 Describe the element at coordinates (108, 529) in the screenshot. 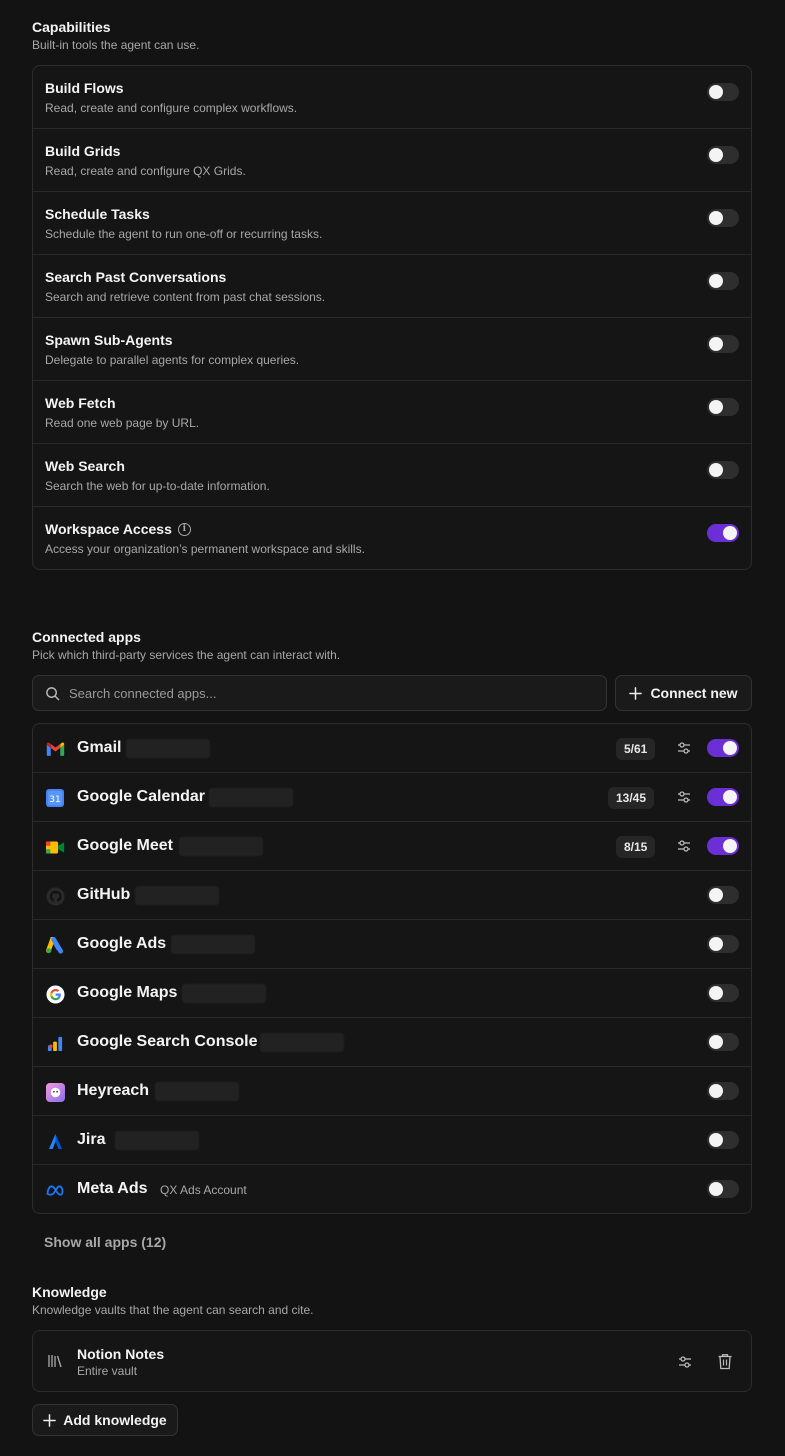

I see `capability-title: Workspace Access` at that location.